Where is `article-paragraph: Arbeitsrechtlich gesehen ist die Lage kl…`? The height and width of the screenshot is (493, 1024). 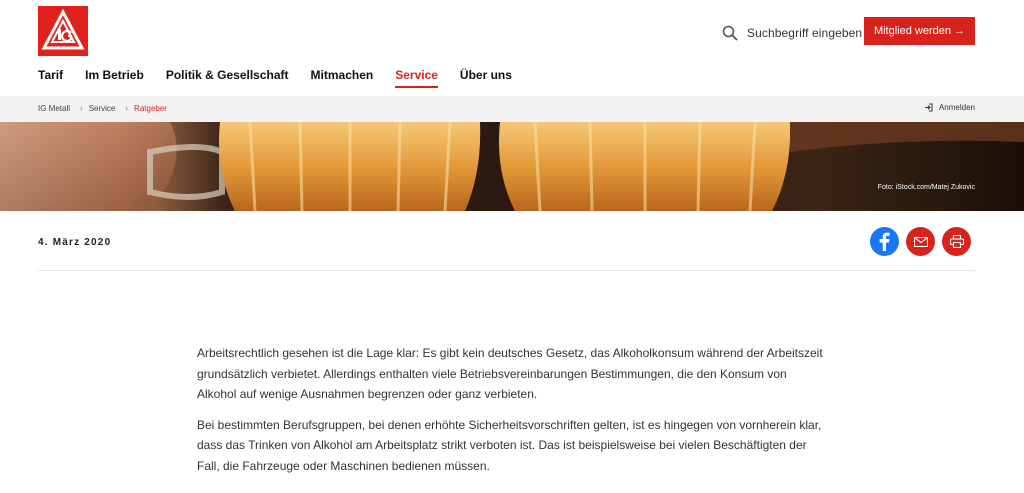 article-paragraph: Arbeitsrechtlich gesehen ist die Lage kl… is located at coordinates (510, 373).